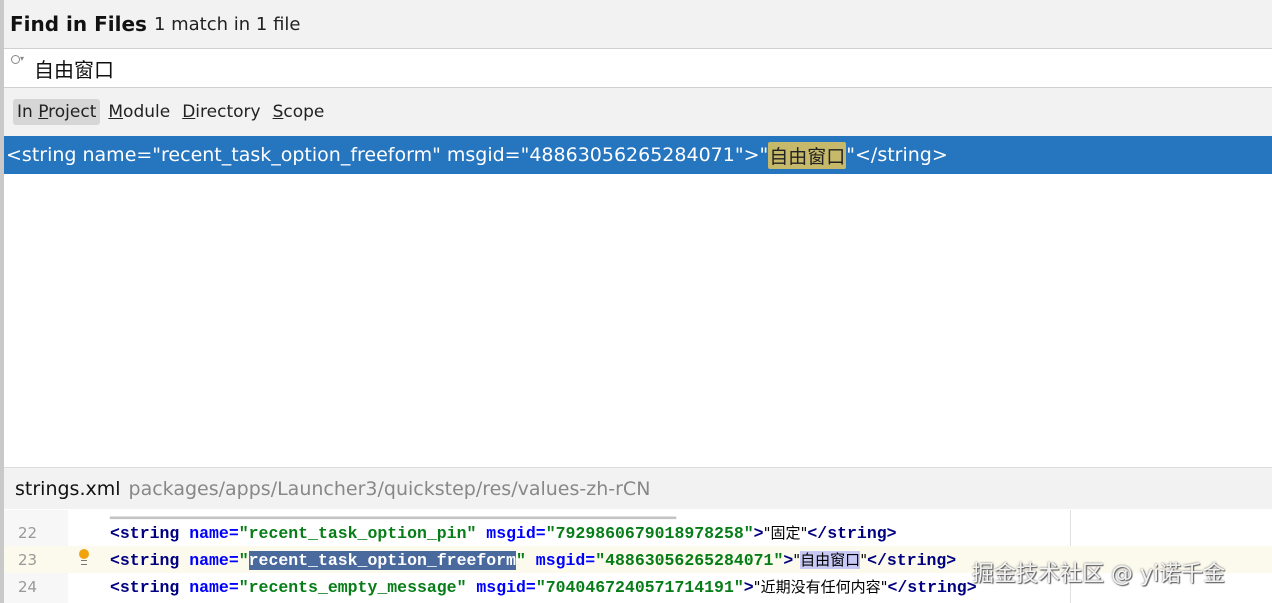 The width and height of the screenshot is (1272, 603). Describe the element at coordinates (830, 560) in the screenshot. I see `string-value: 自由窗口` at that location.